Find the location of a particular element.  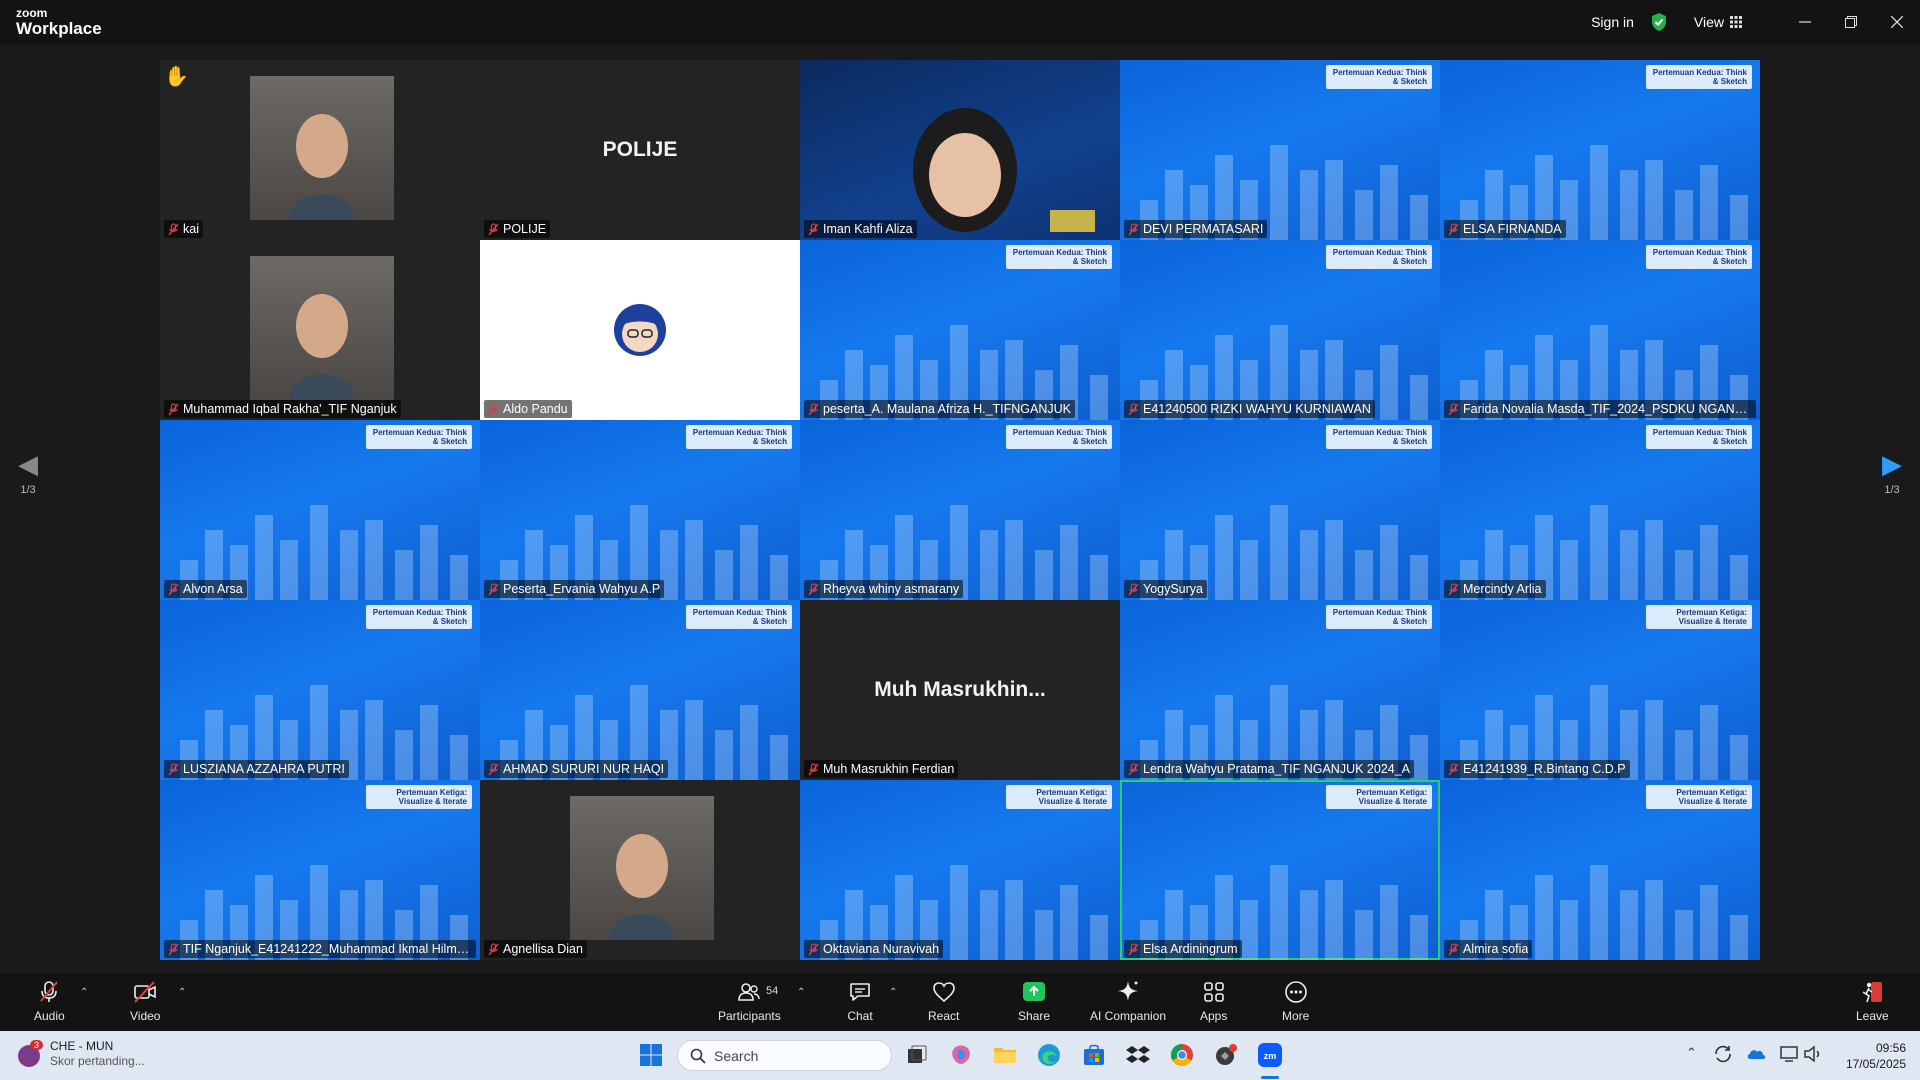

audio-button: Audio is located at coordinates (49, 1004).